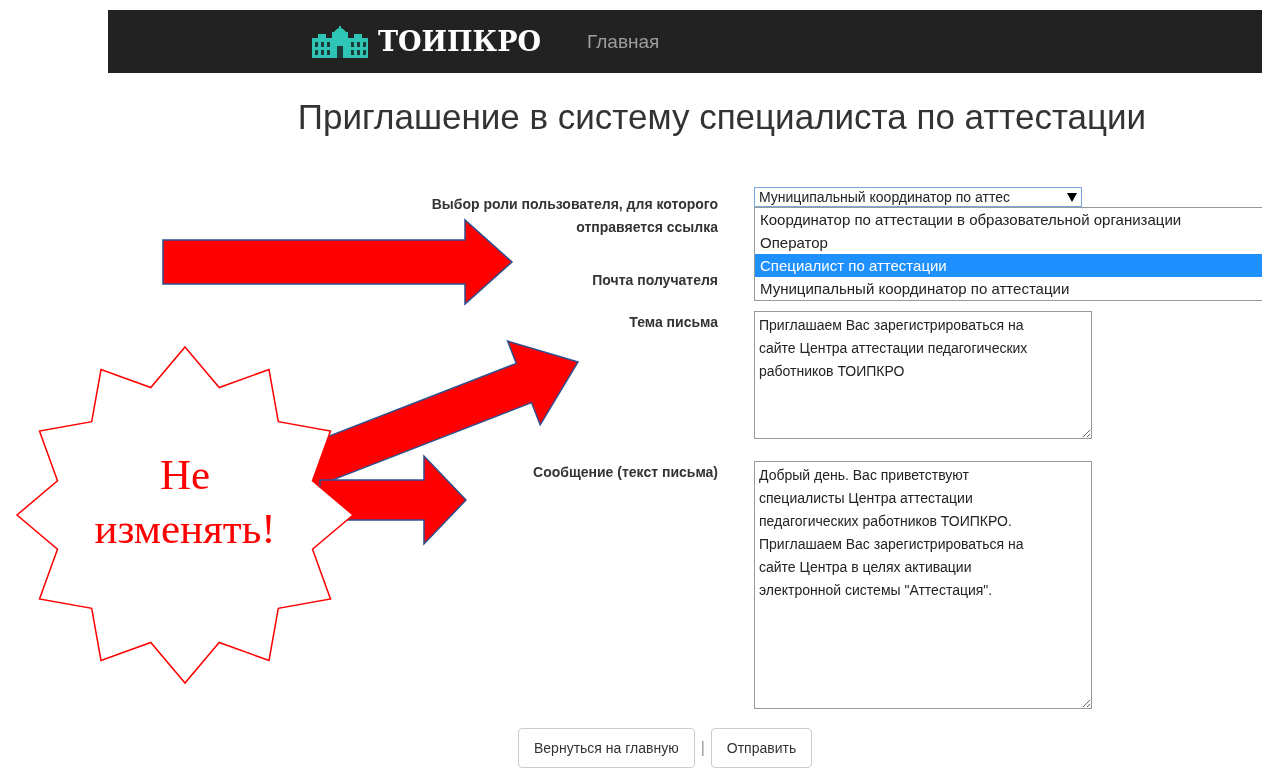 This screenshot has height=784, width=1262. What do you see at coordinates (574, 216) in the screenshot?
I see `field-label: Выбор роли пользователя, для которого отправяется ссылка` at bounding box center [574, 216].